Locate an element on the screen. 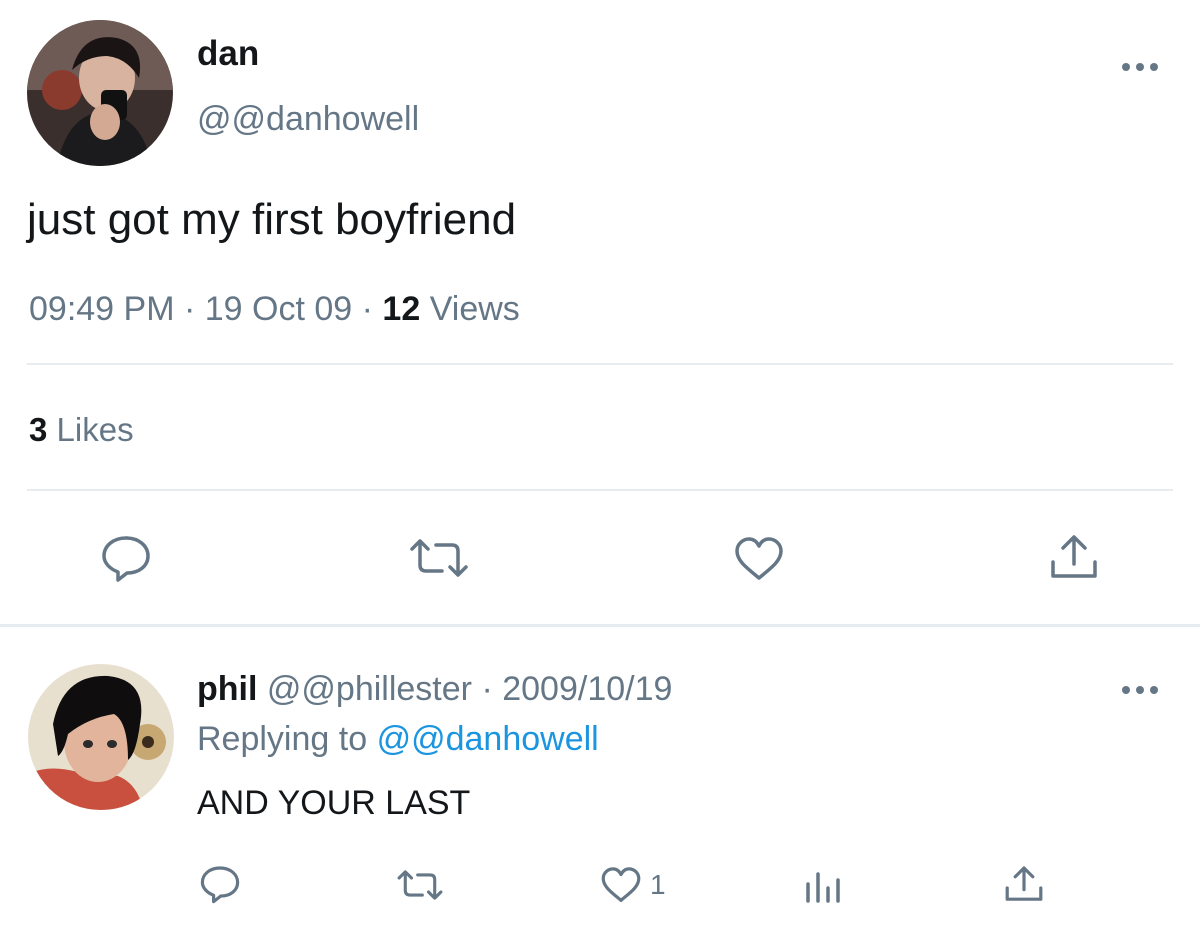 The width and height of the screenshot is (1200, 930). tweet-date: 19 Oct 09 is located at coordinates (278, 309).